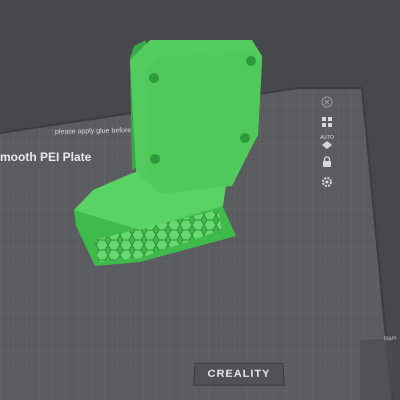 The image size is (400, 400). I want to click on auto-orient-icon, so click(327, 145).